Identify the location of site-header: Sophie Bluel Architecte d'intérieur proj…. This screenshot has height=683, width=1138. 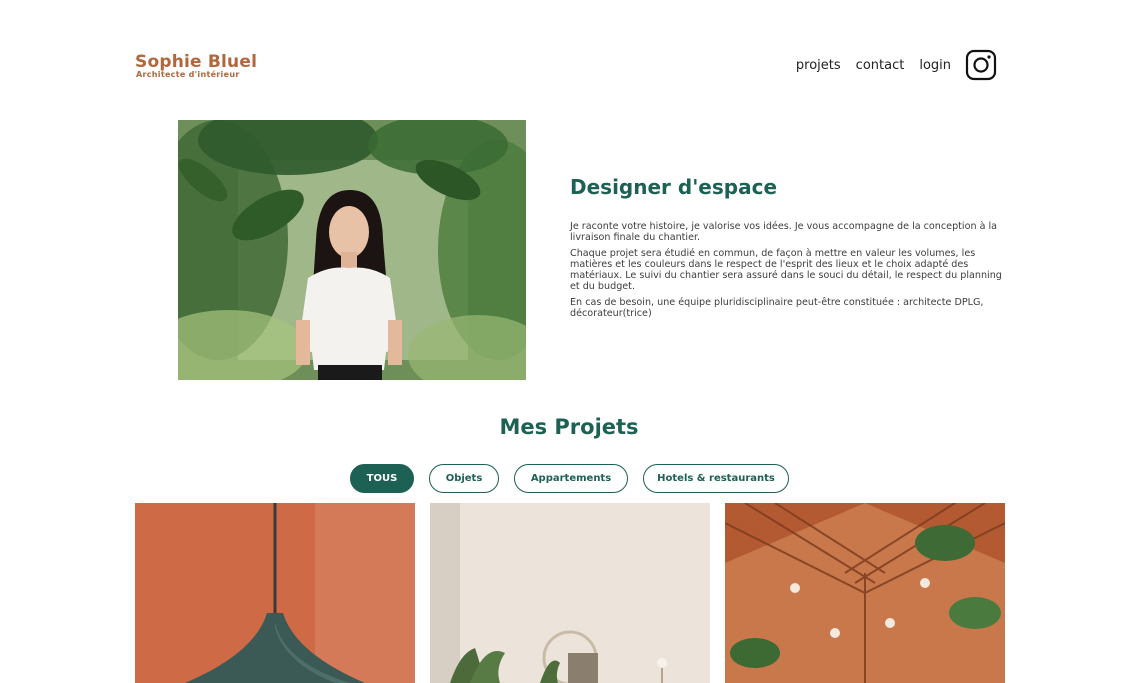
(570, 68).